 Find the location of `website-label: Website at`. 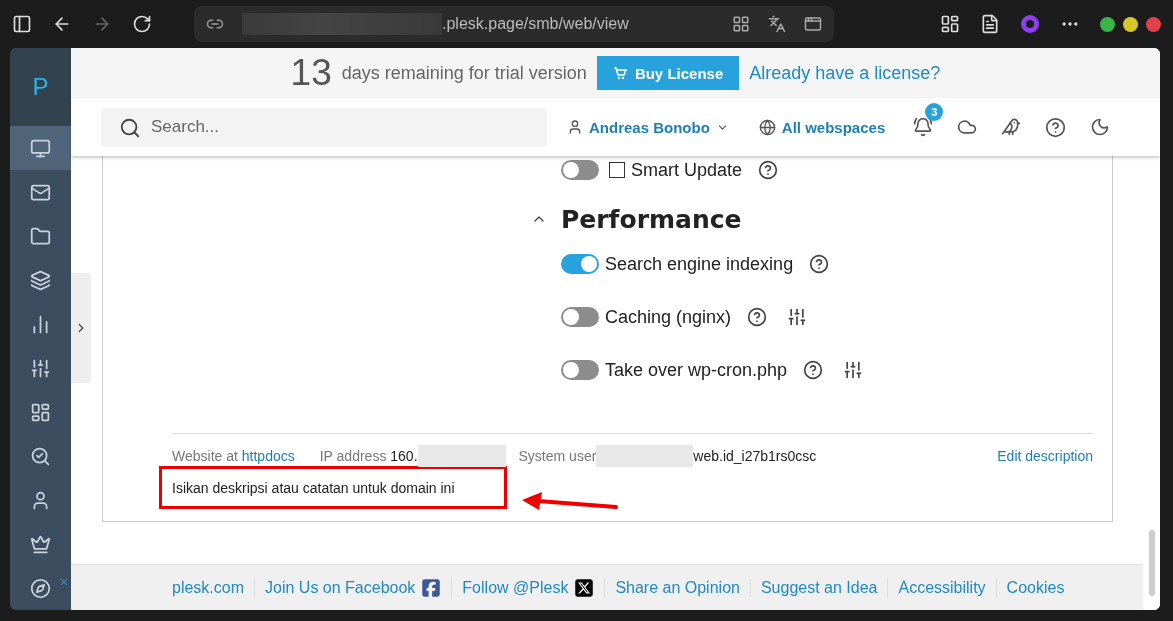

website-label: Website at is located at coordinates (205, 456).